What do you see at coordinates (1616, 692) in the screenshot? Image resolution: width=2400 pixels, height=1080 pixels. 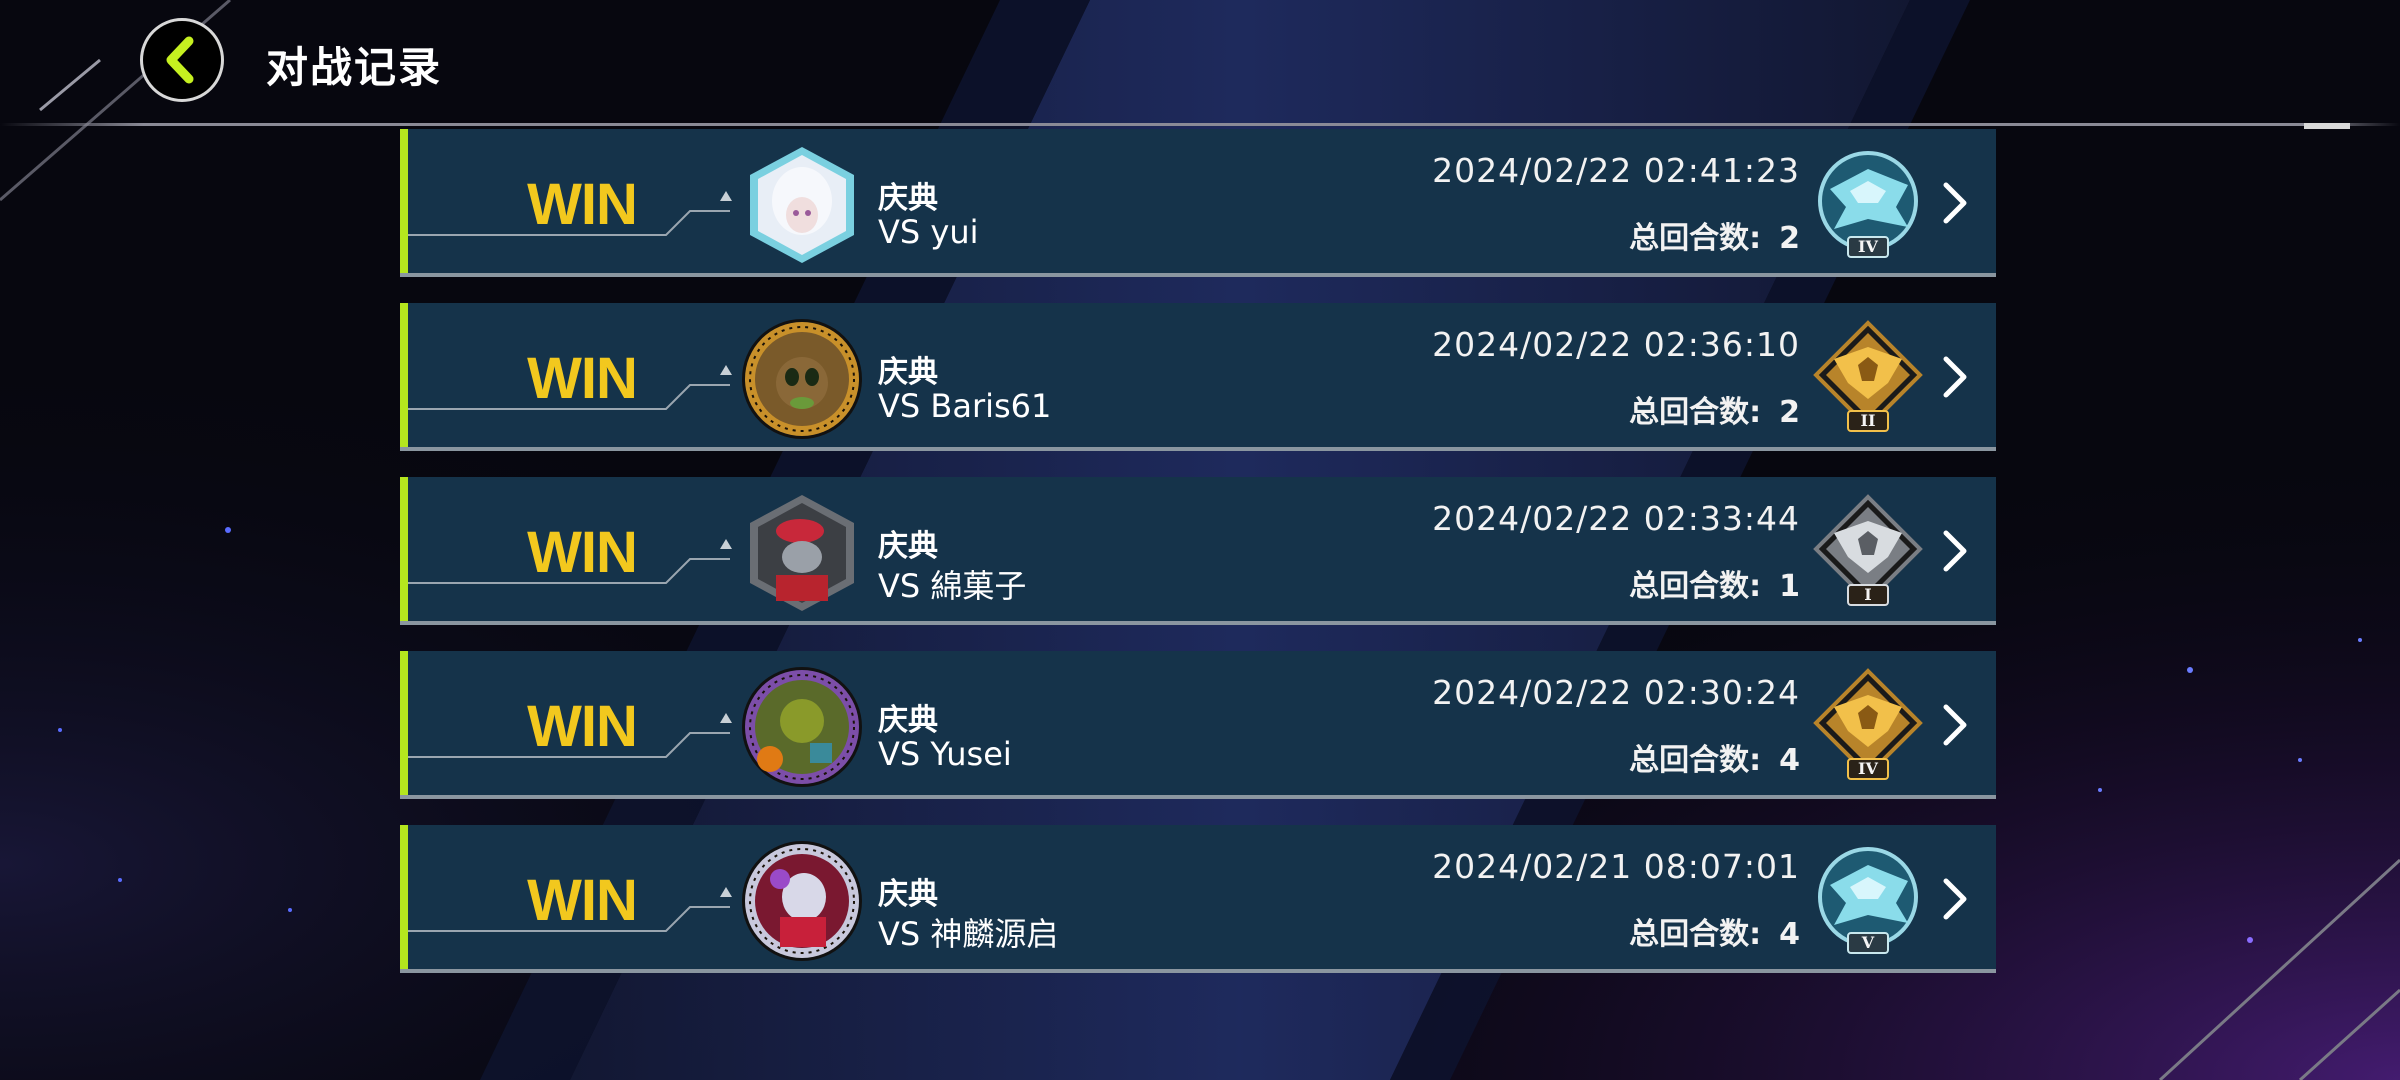 I see `match-datetime: 2024/02/22 02:30:24` at bounding box center [1616, 692].